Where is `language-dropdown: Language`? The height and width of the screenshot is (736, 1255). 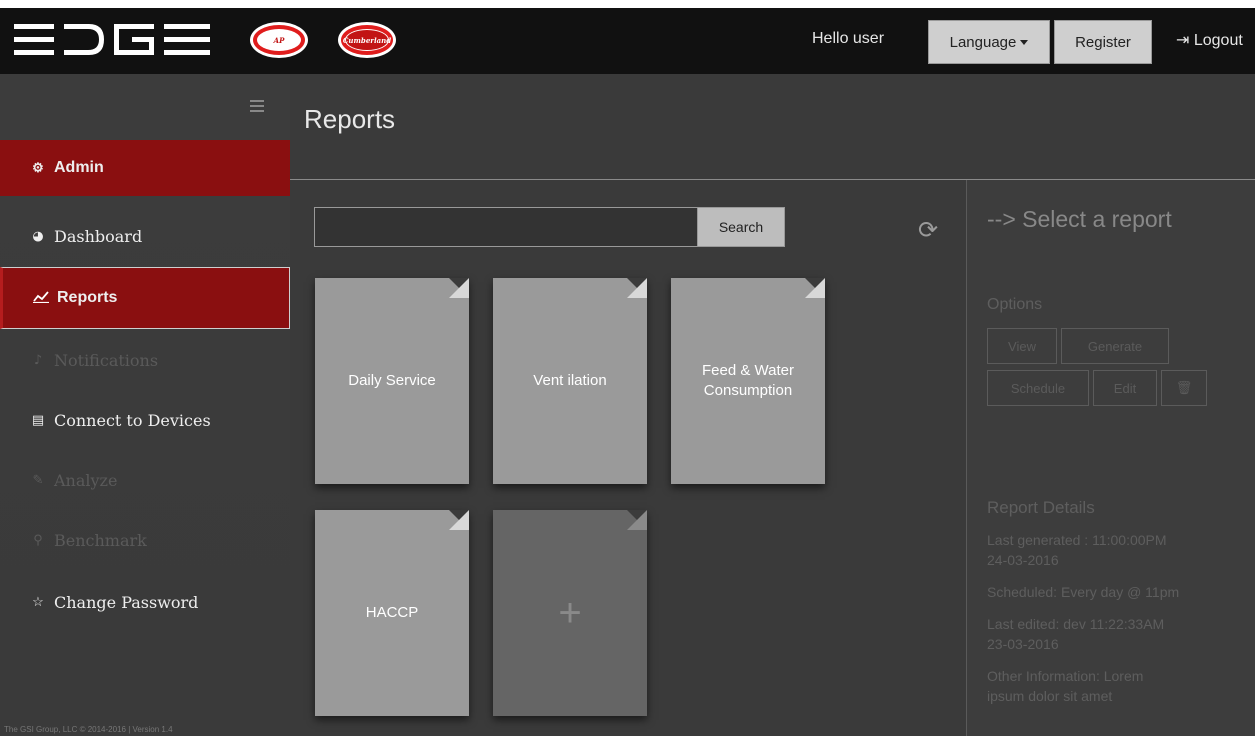 language-dropdown: Language is located at coordinates (989, 42).